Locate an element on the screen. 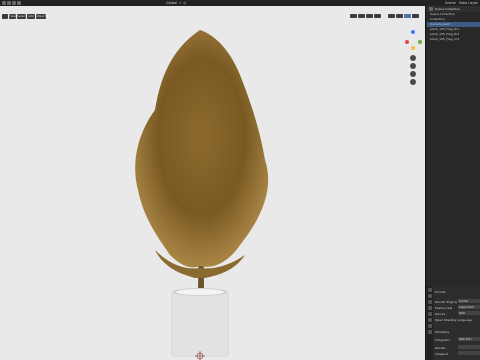 The height and width of the screenshot is (360, 480). edit-menu-icon is located at coordinates (14, 3).